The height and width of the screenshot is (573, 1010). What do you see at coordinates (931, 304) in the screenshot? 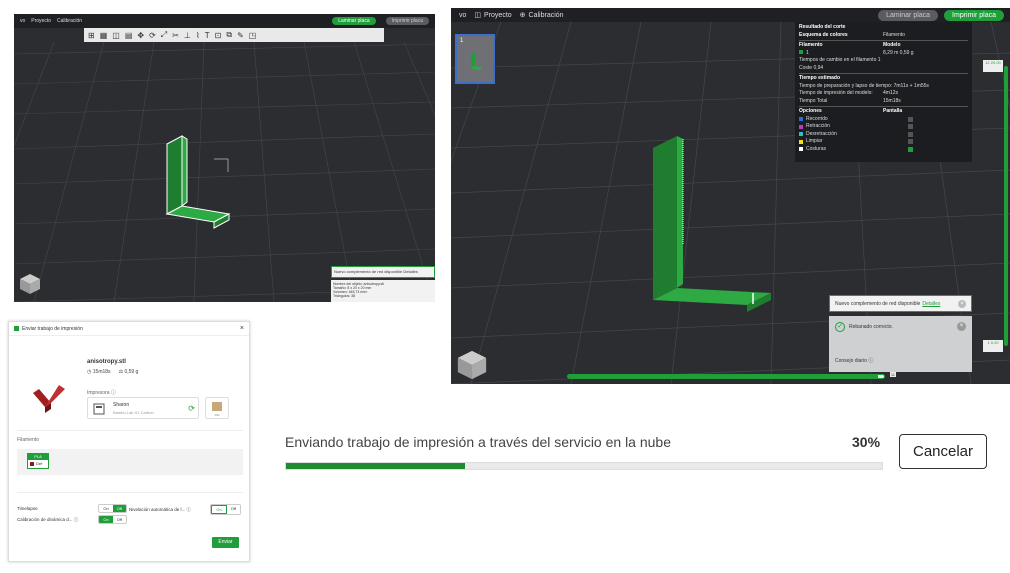
I see `details-link: Detalles` at bounding box center [931, 304].